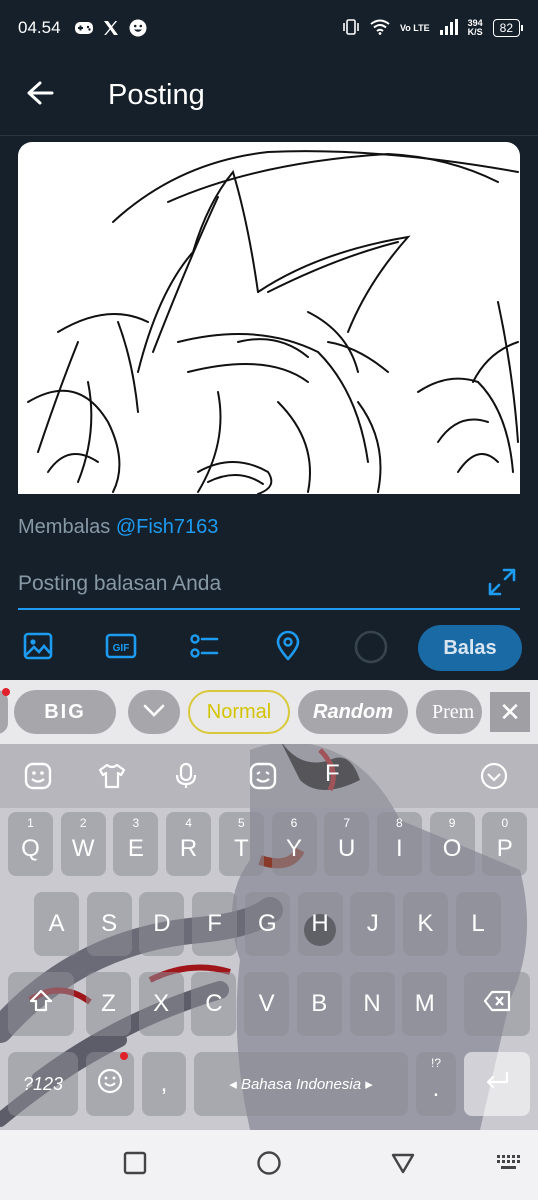  I want to click on replying-to-handle: @Fish7163, so click(167, 527).